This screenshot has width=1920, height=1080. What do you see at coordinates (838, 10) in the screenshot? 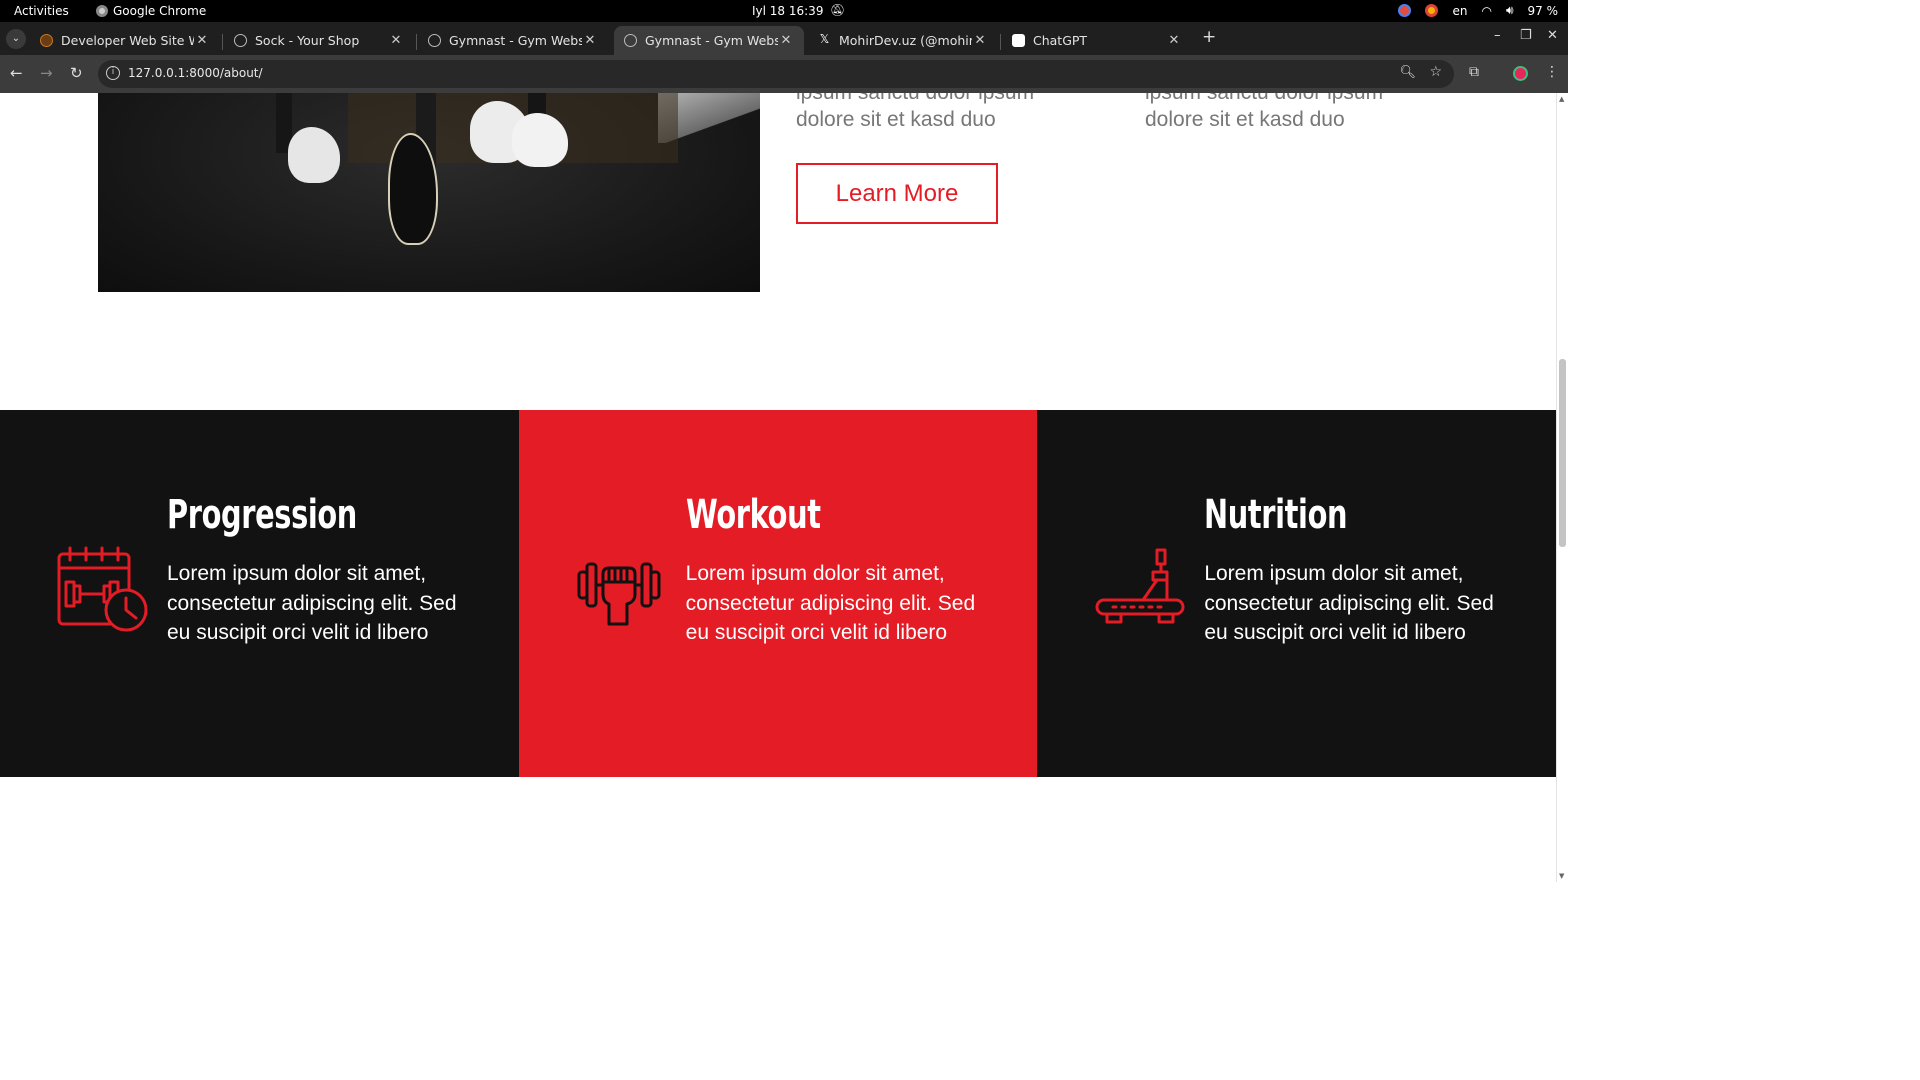
I see `notifications-off-icon: 🔕︎` at bounding box center [838, 10].